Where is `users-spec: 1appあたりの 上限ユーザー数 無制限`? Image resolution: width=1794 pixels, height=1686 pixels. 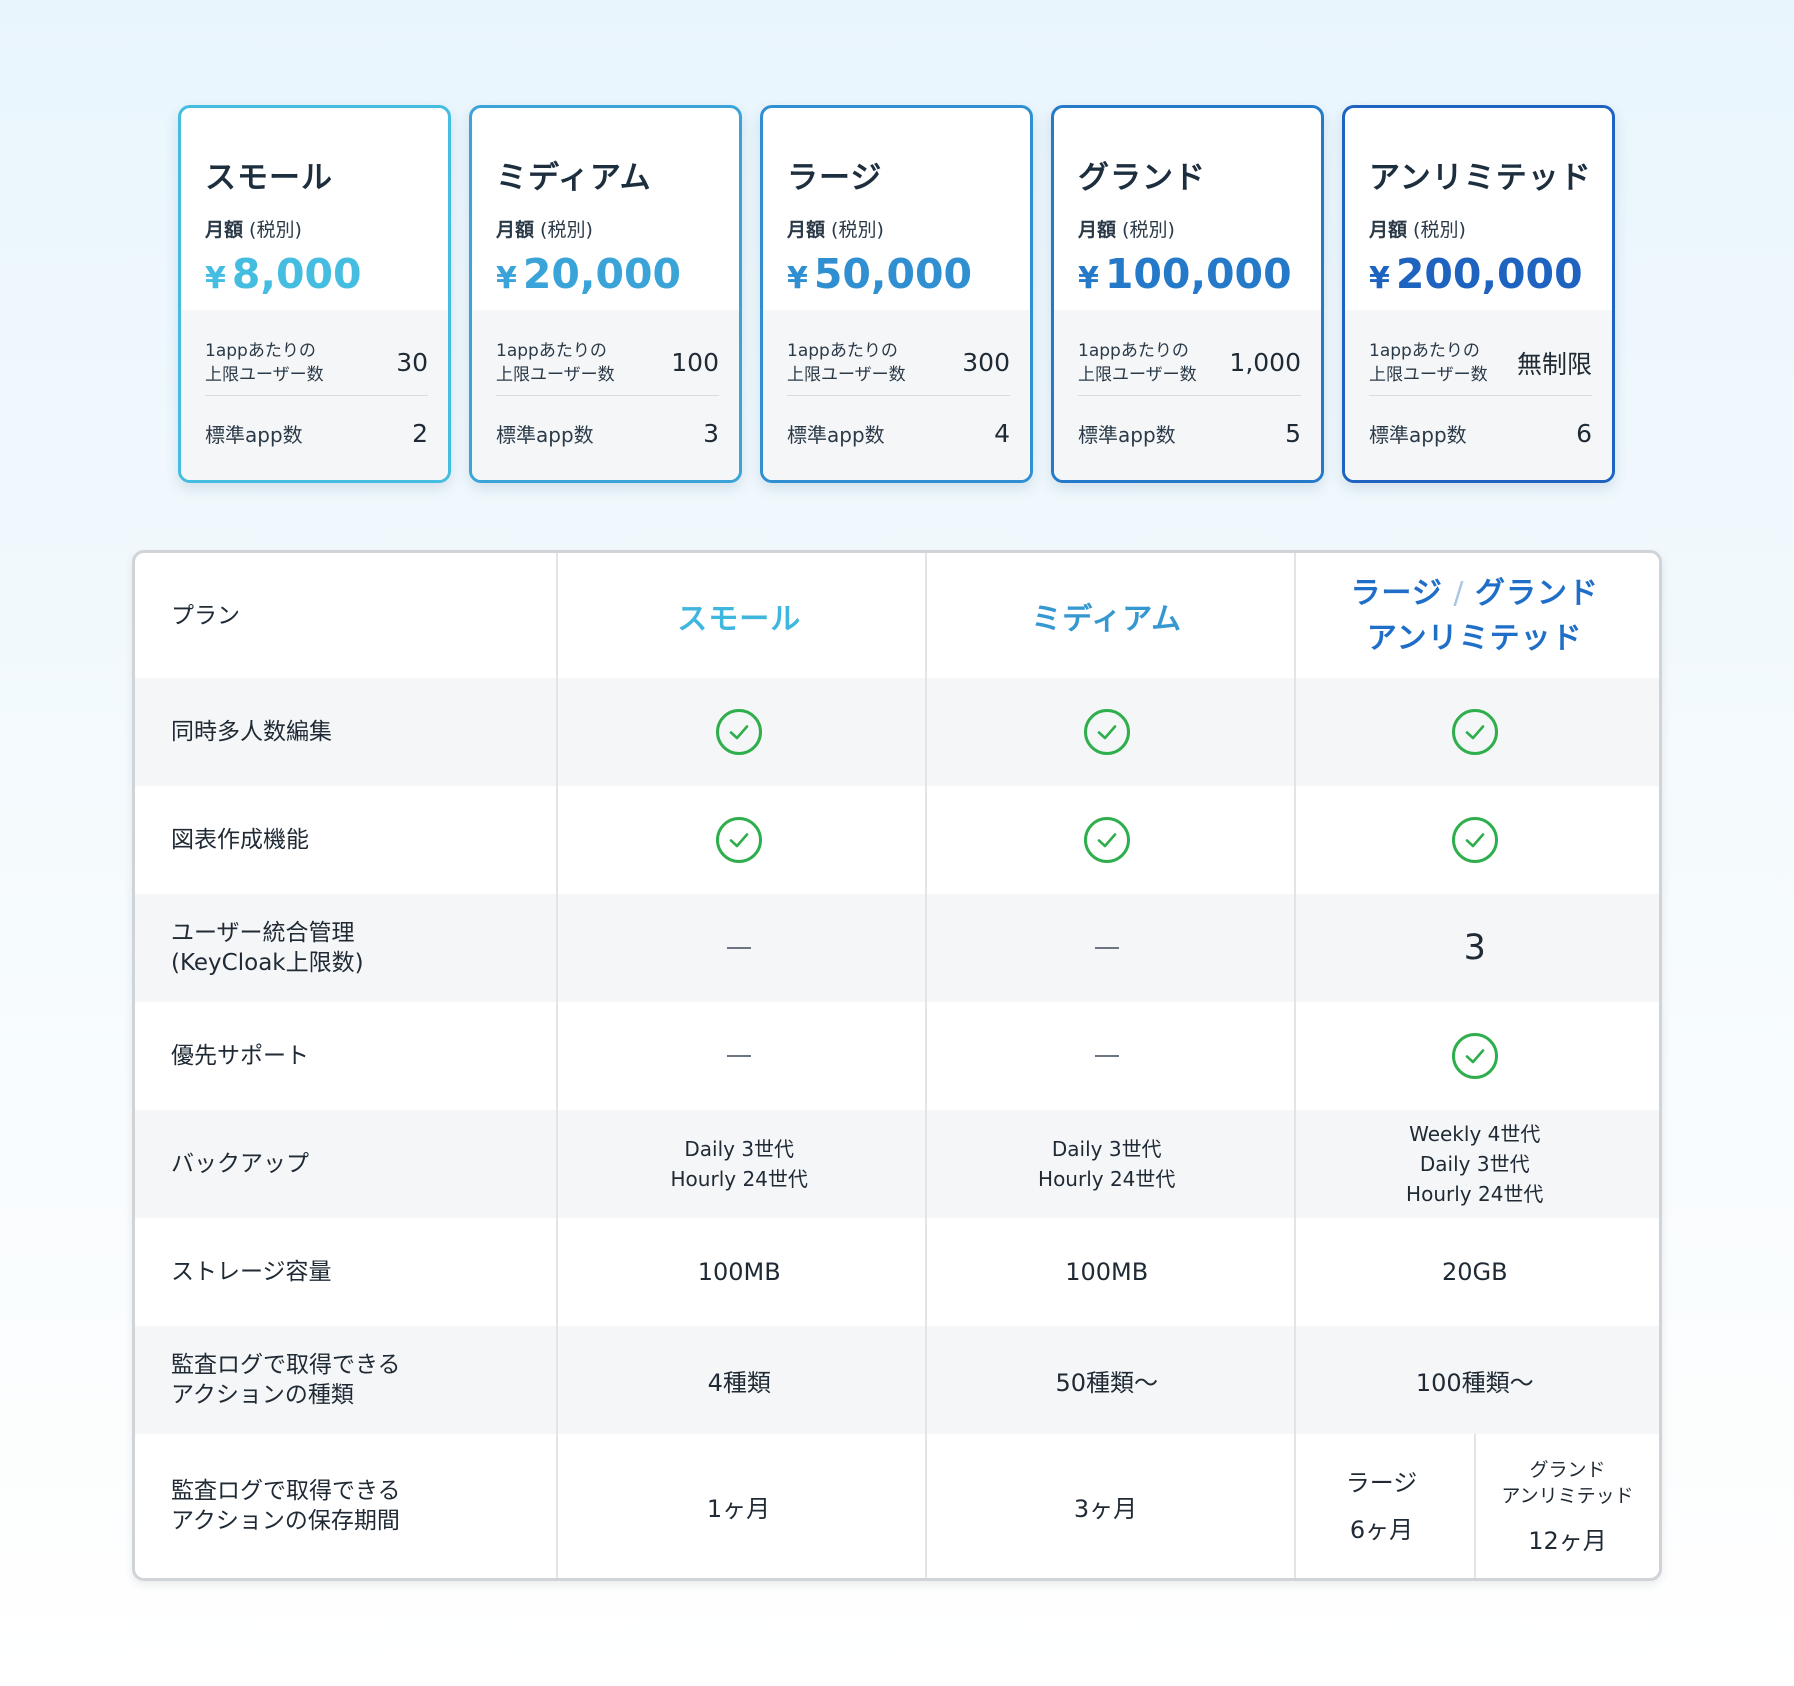
users-spec: 1appあたりの 上限ユーザー数 無制限 is located at coordinates (1480, 367).